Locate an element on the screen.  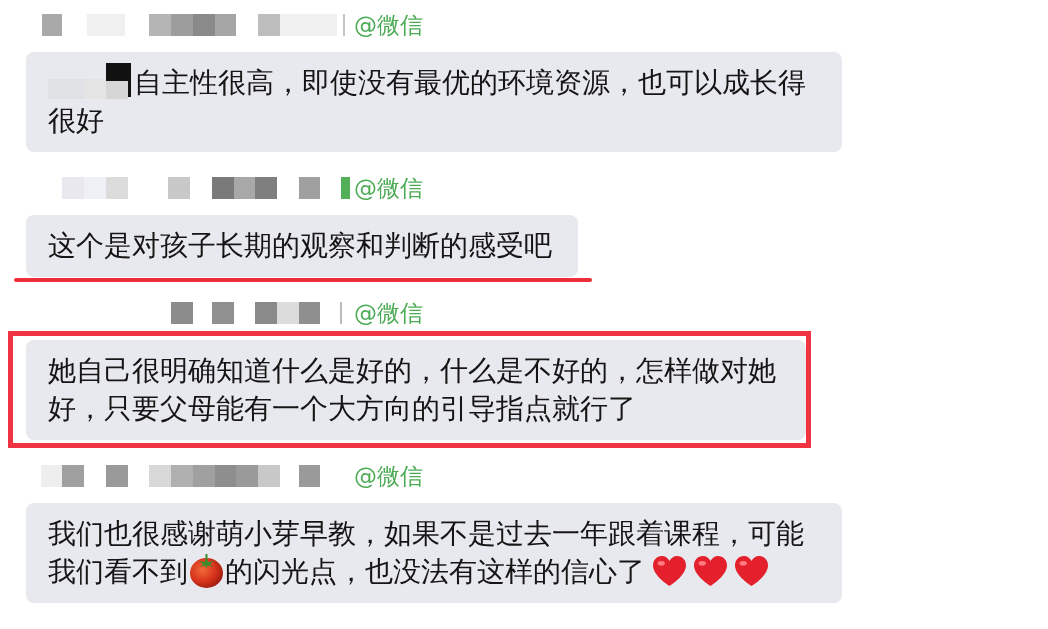
message-text: 这个是对孩子长期的观察和判断的感受吧 is located at coordinates (300, 246).